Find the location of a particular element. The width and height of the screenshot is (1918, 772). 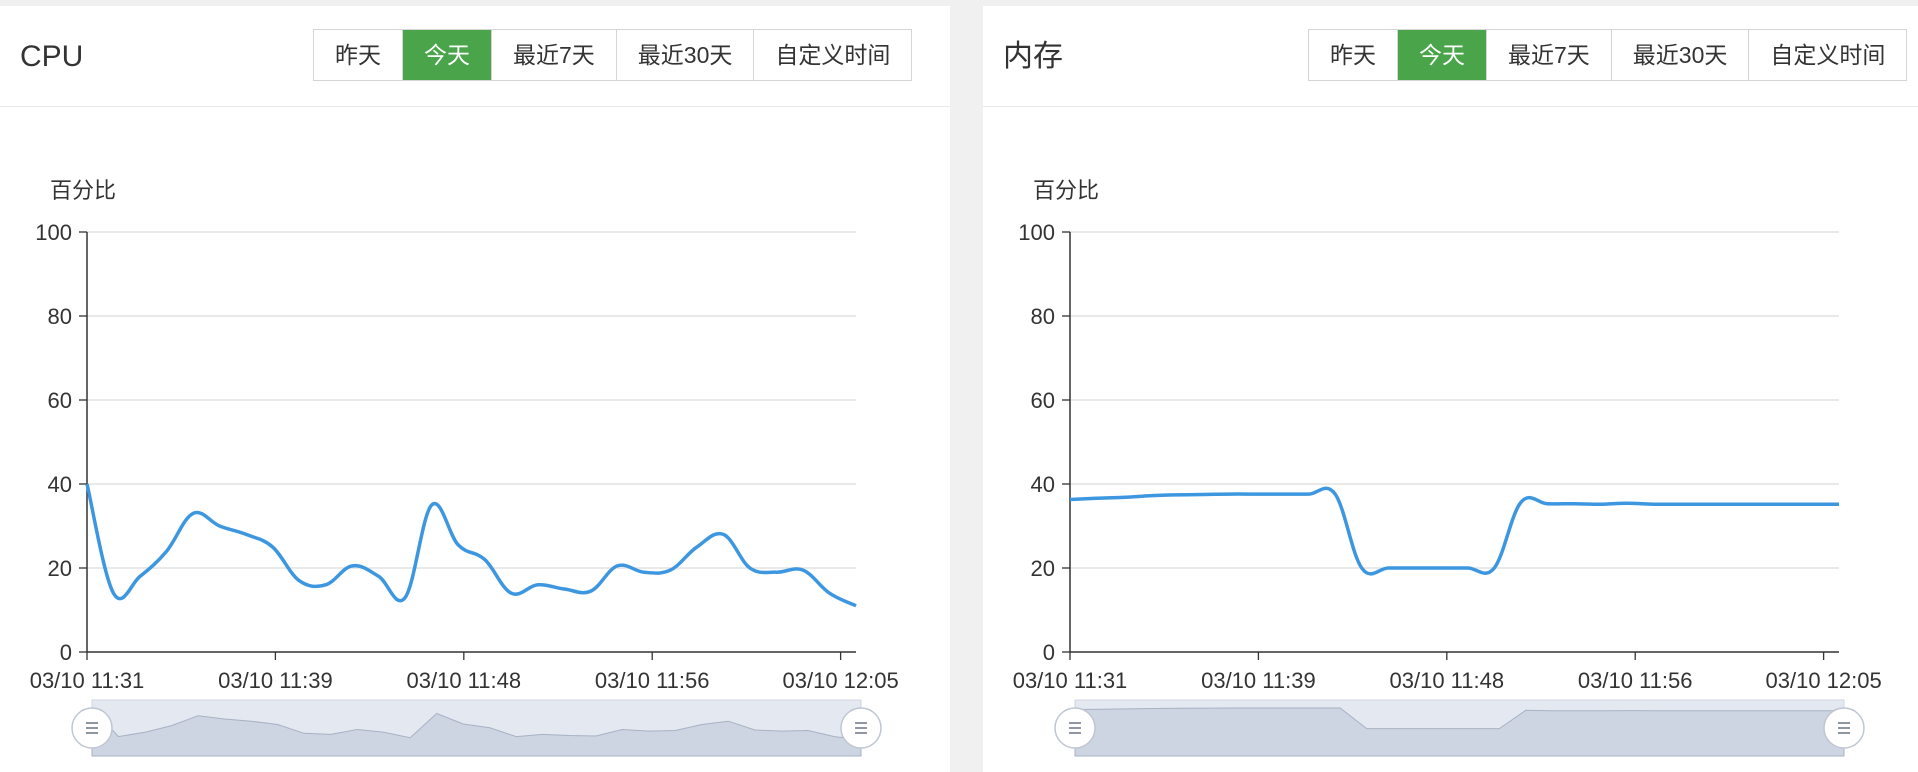

memory-y-tick-label: 80 is located at coordinates (1043, 316).